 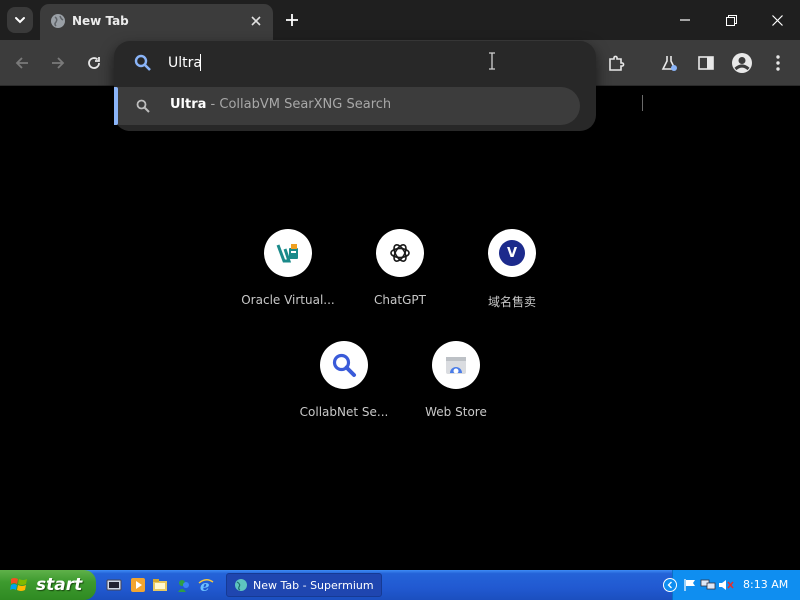 I want to click on omnibox-suggestion: Ultra - CollabVM SearXNG Search, so click(x=347, y=106).